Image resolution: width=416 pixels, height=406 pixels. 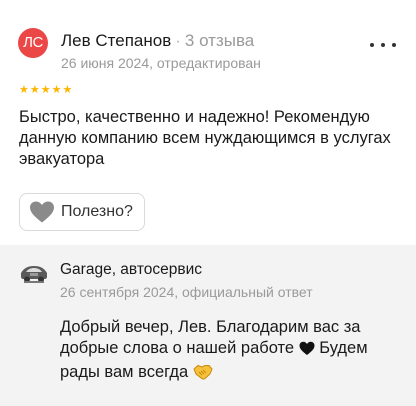 I want to click on helpful-label: Полезно?, so click(x=97, y=211).